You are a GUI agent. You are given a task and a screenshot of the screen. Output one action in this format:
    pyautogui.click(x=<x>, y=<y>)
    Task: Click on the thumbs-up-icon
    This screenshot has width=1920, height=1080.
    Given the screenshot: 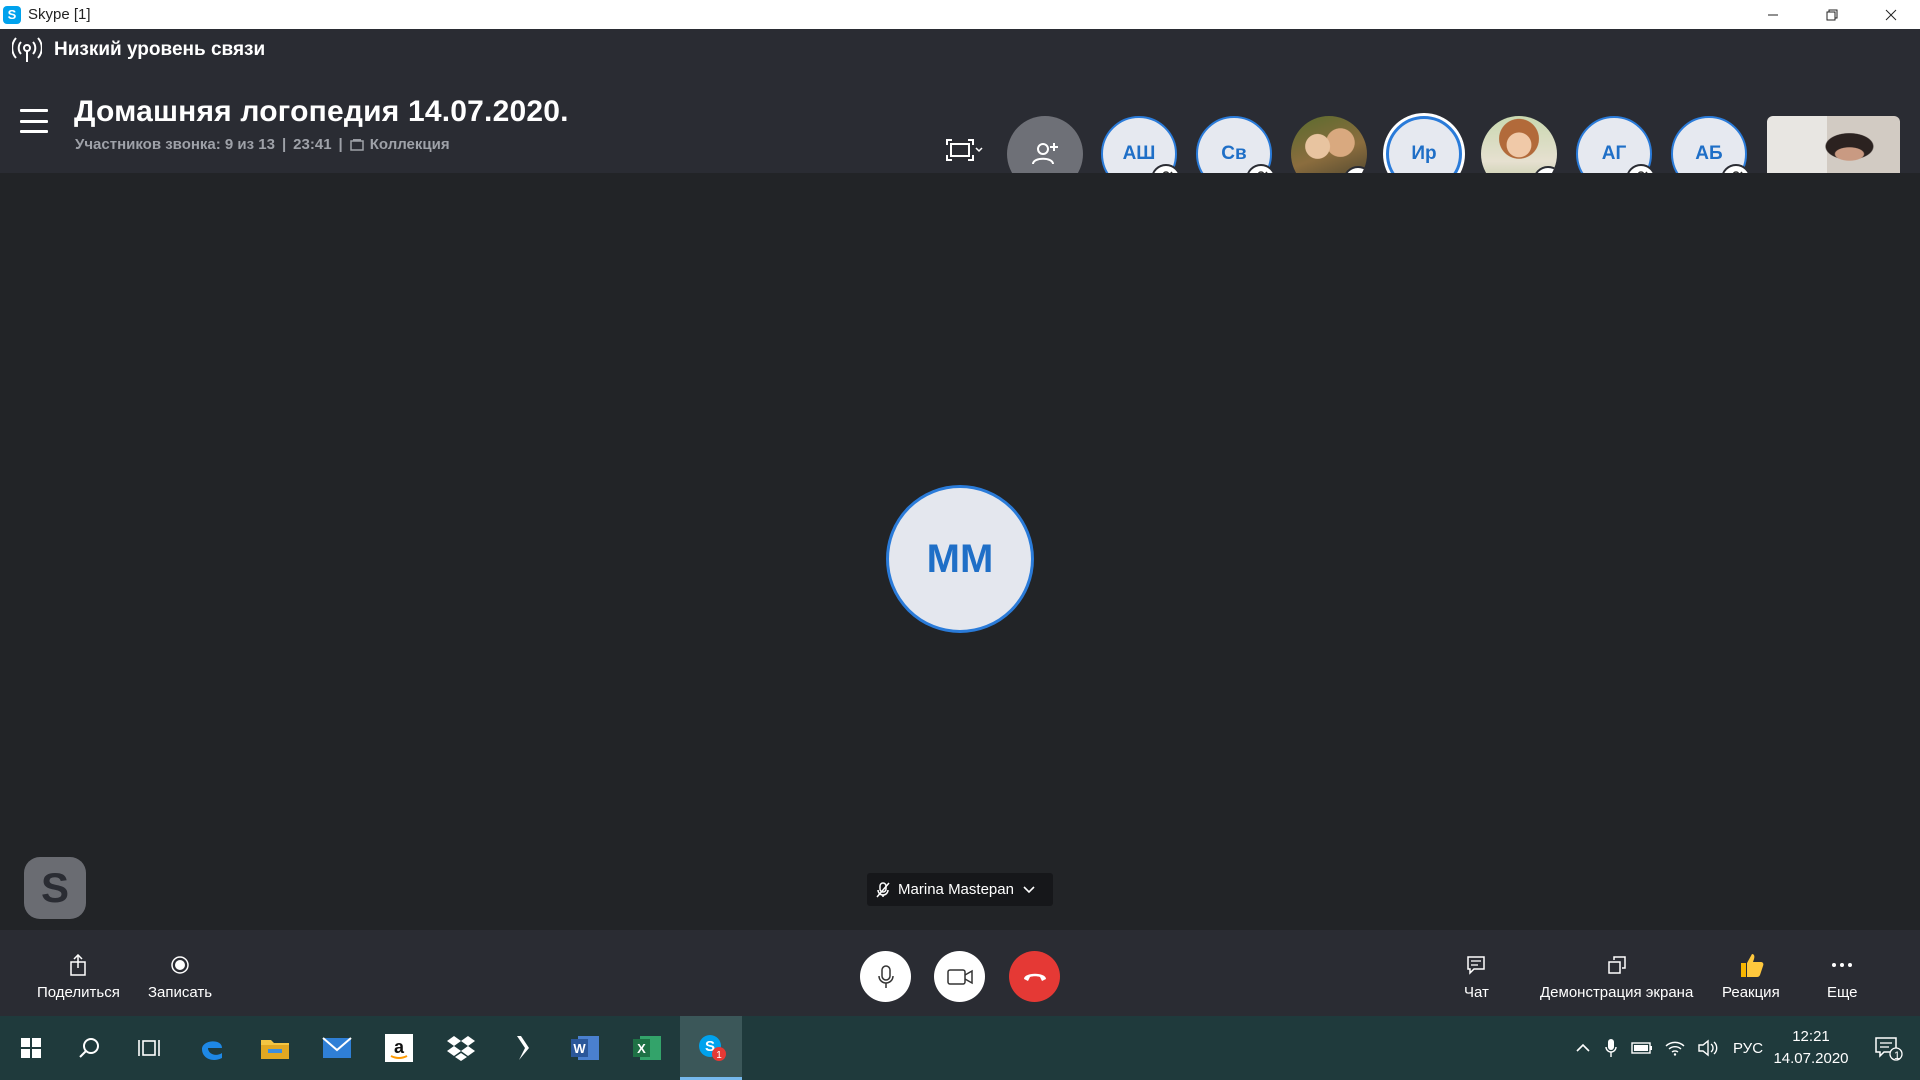 What is the action you would take?
    pyautogui.click(x=1752, y=965)
    